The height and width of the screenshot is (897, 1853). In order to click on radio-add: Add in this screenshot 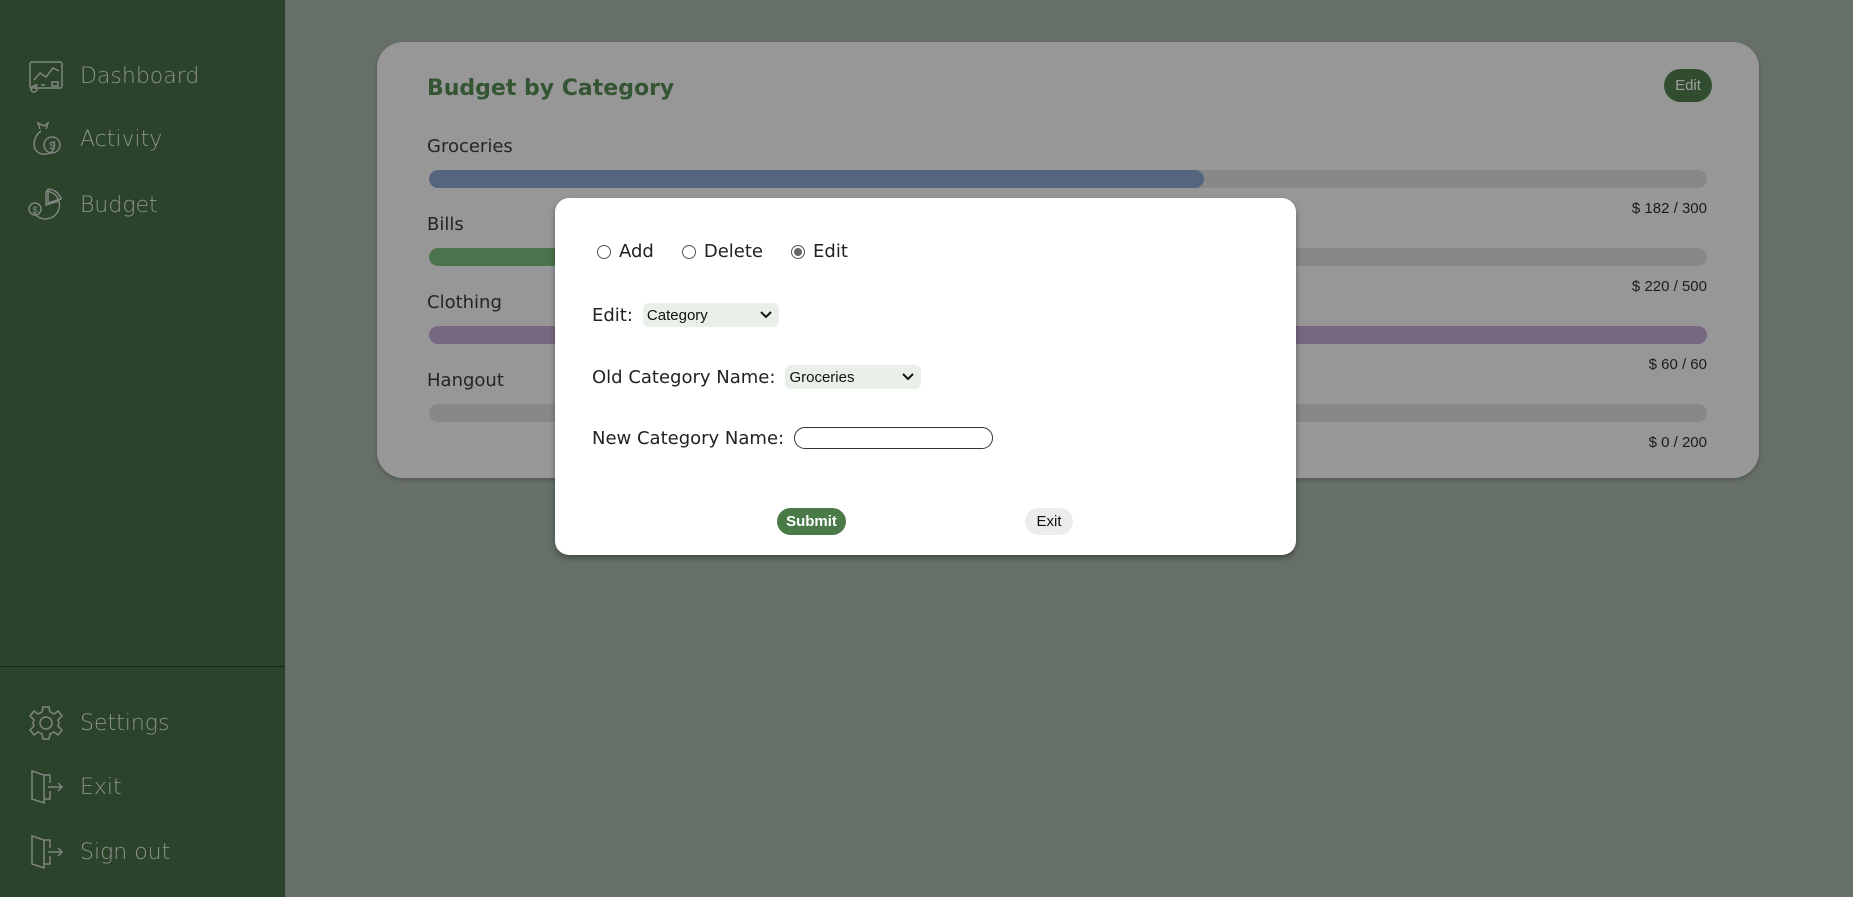, I will do `click(625, 251)`.